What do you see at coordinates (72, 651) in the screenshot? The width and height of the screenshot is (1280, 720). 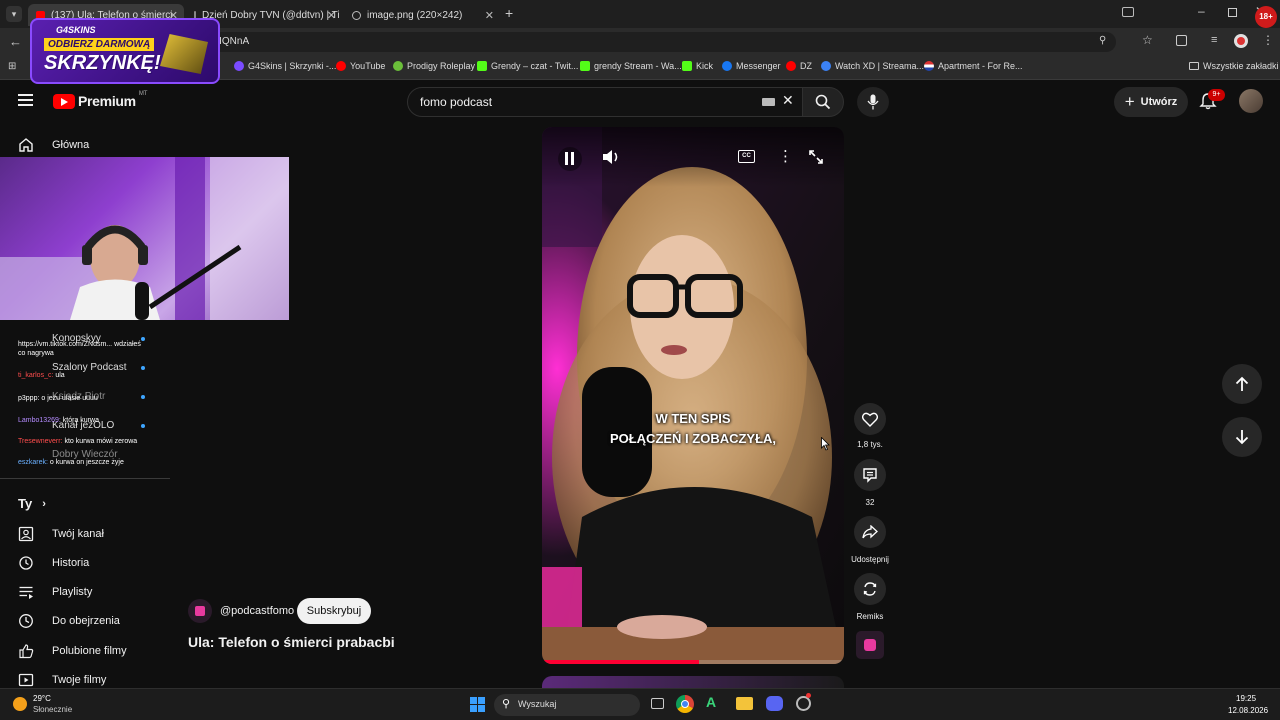 I see `sidebar-item-liked: Polubione filmy` at bounding box center [72, 651].